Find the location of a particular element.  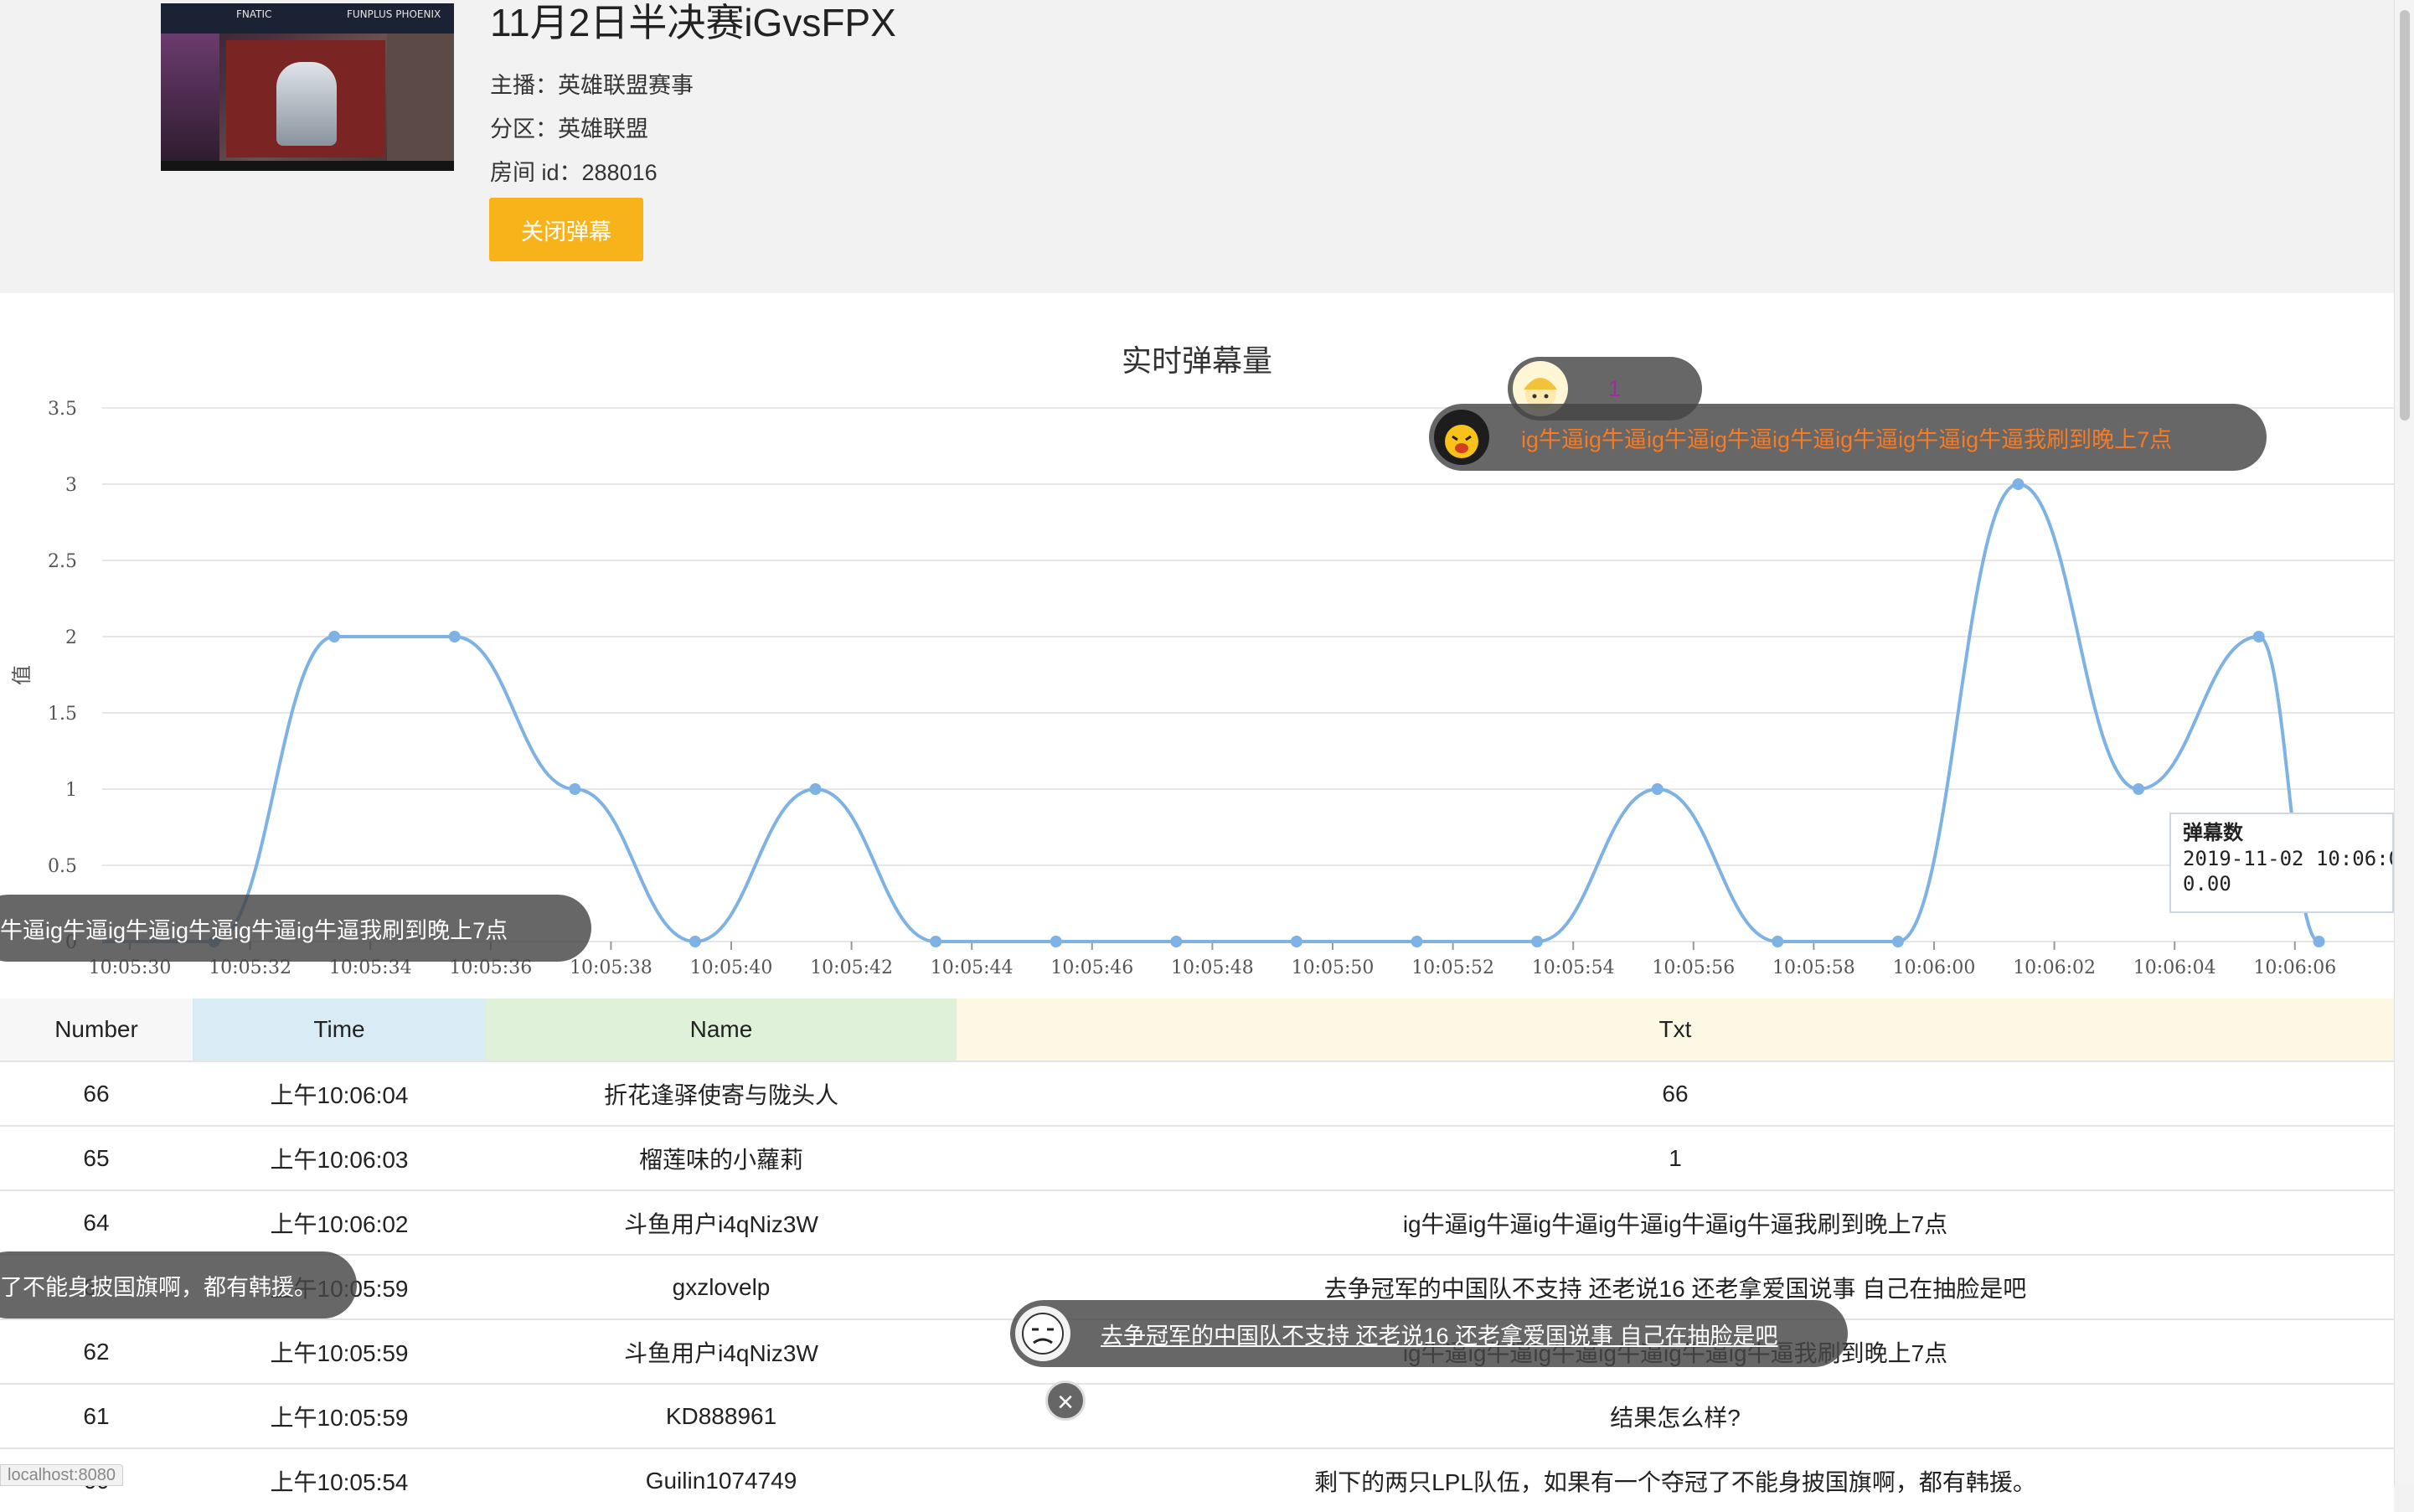

cell-number: 61 is located at coordinates (96, 1415).